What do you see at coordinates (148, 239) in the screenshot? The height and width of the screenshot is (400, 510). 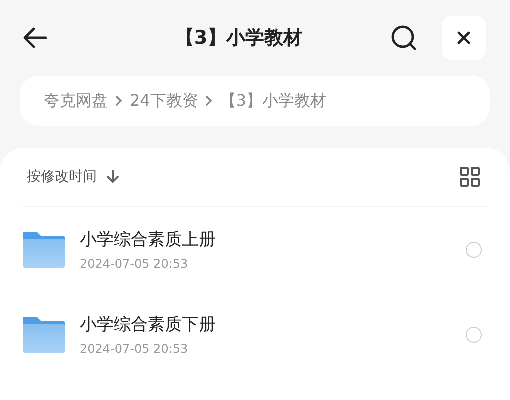 I see `folder-name: 小学综合素质上册` at bounding box center [148, 239].